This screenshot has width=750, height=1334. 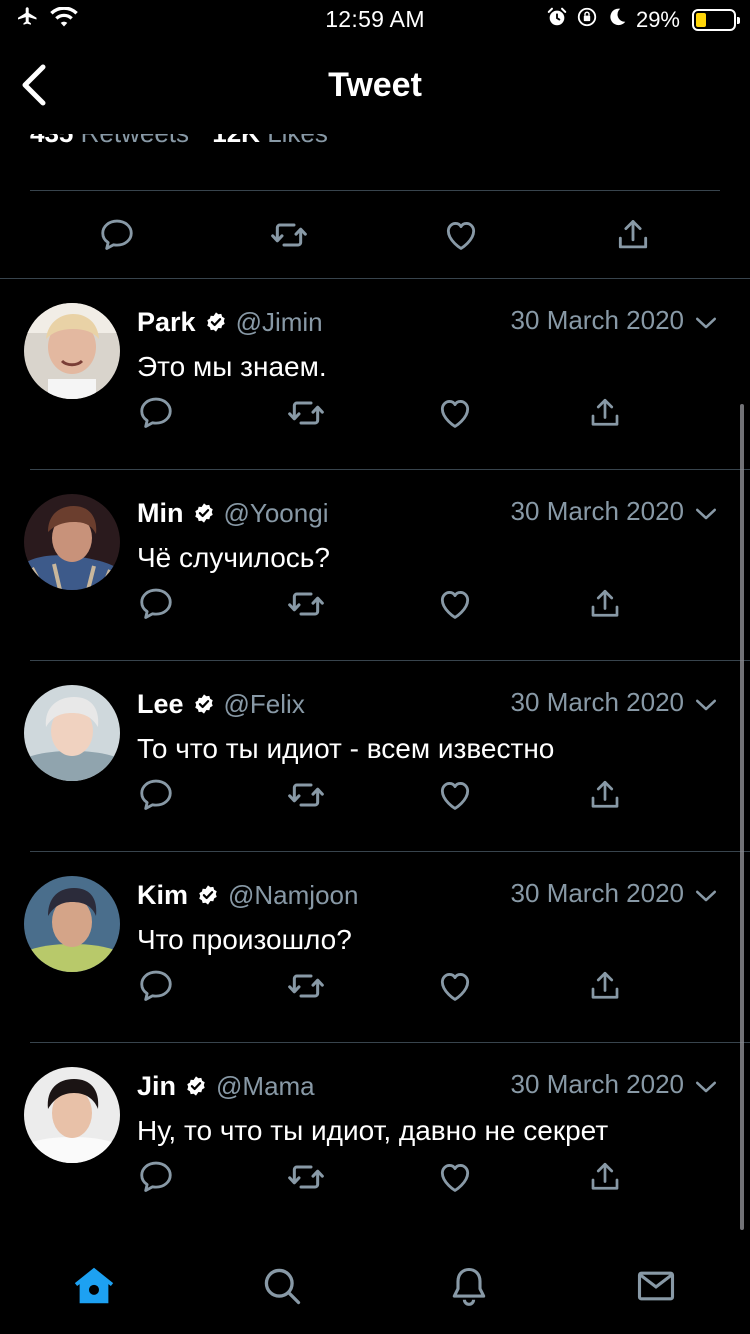 What do you see at coordinates (375, 20) in the screenshot?
I see `status-bar: 12:59 AM 29%` at bounding box center [375, 20].